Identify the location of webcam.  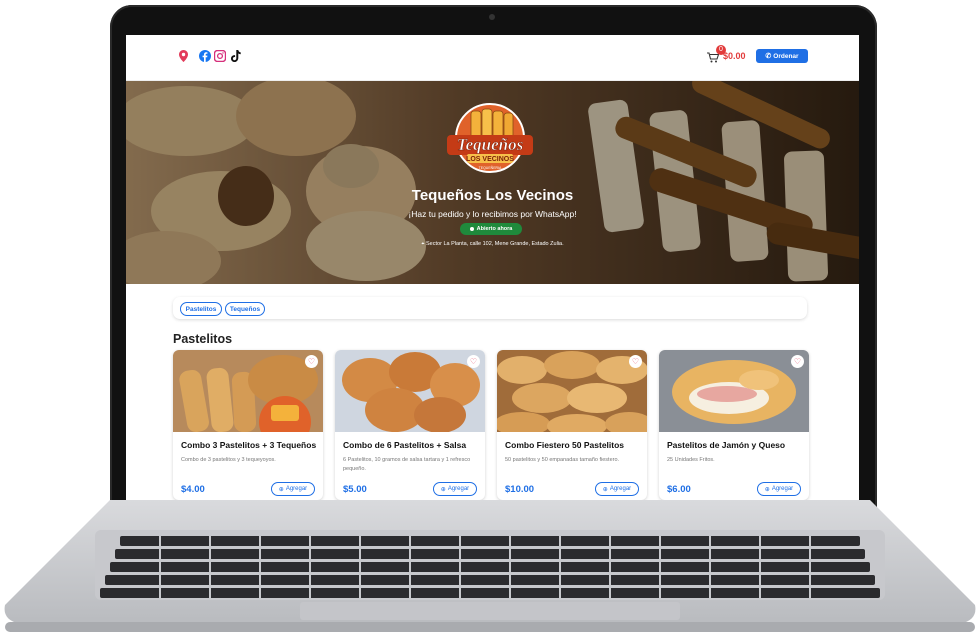
(492, 17).